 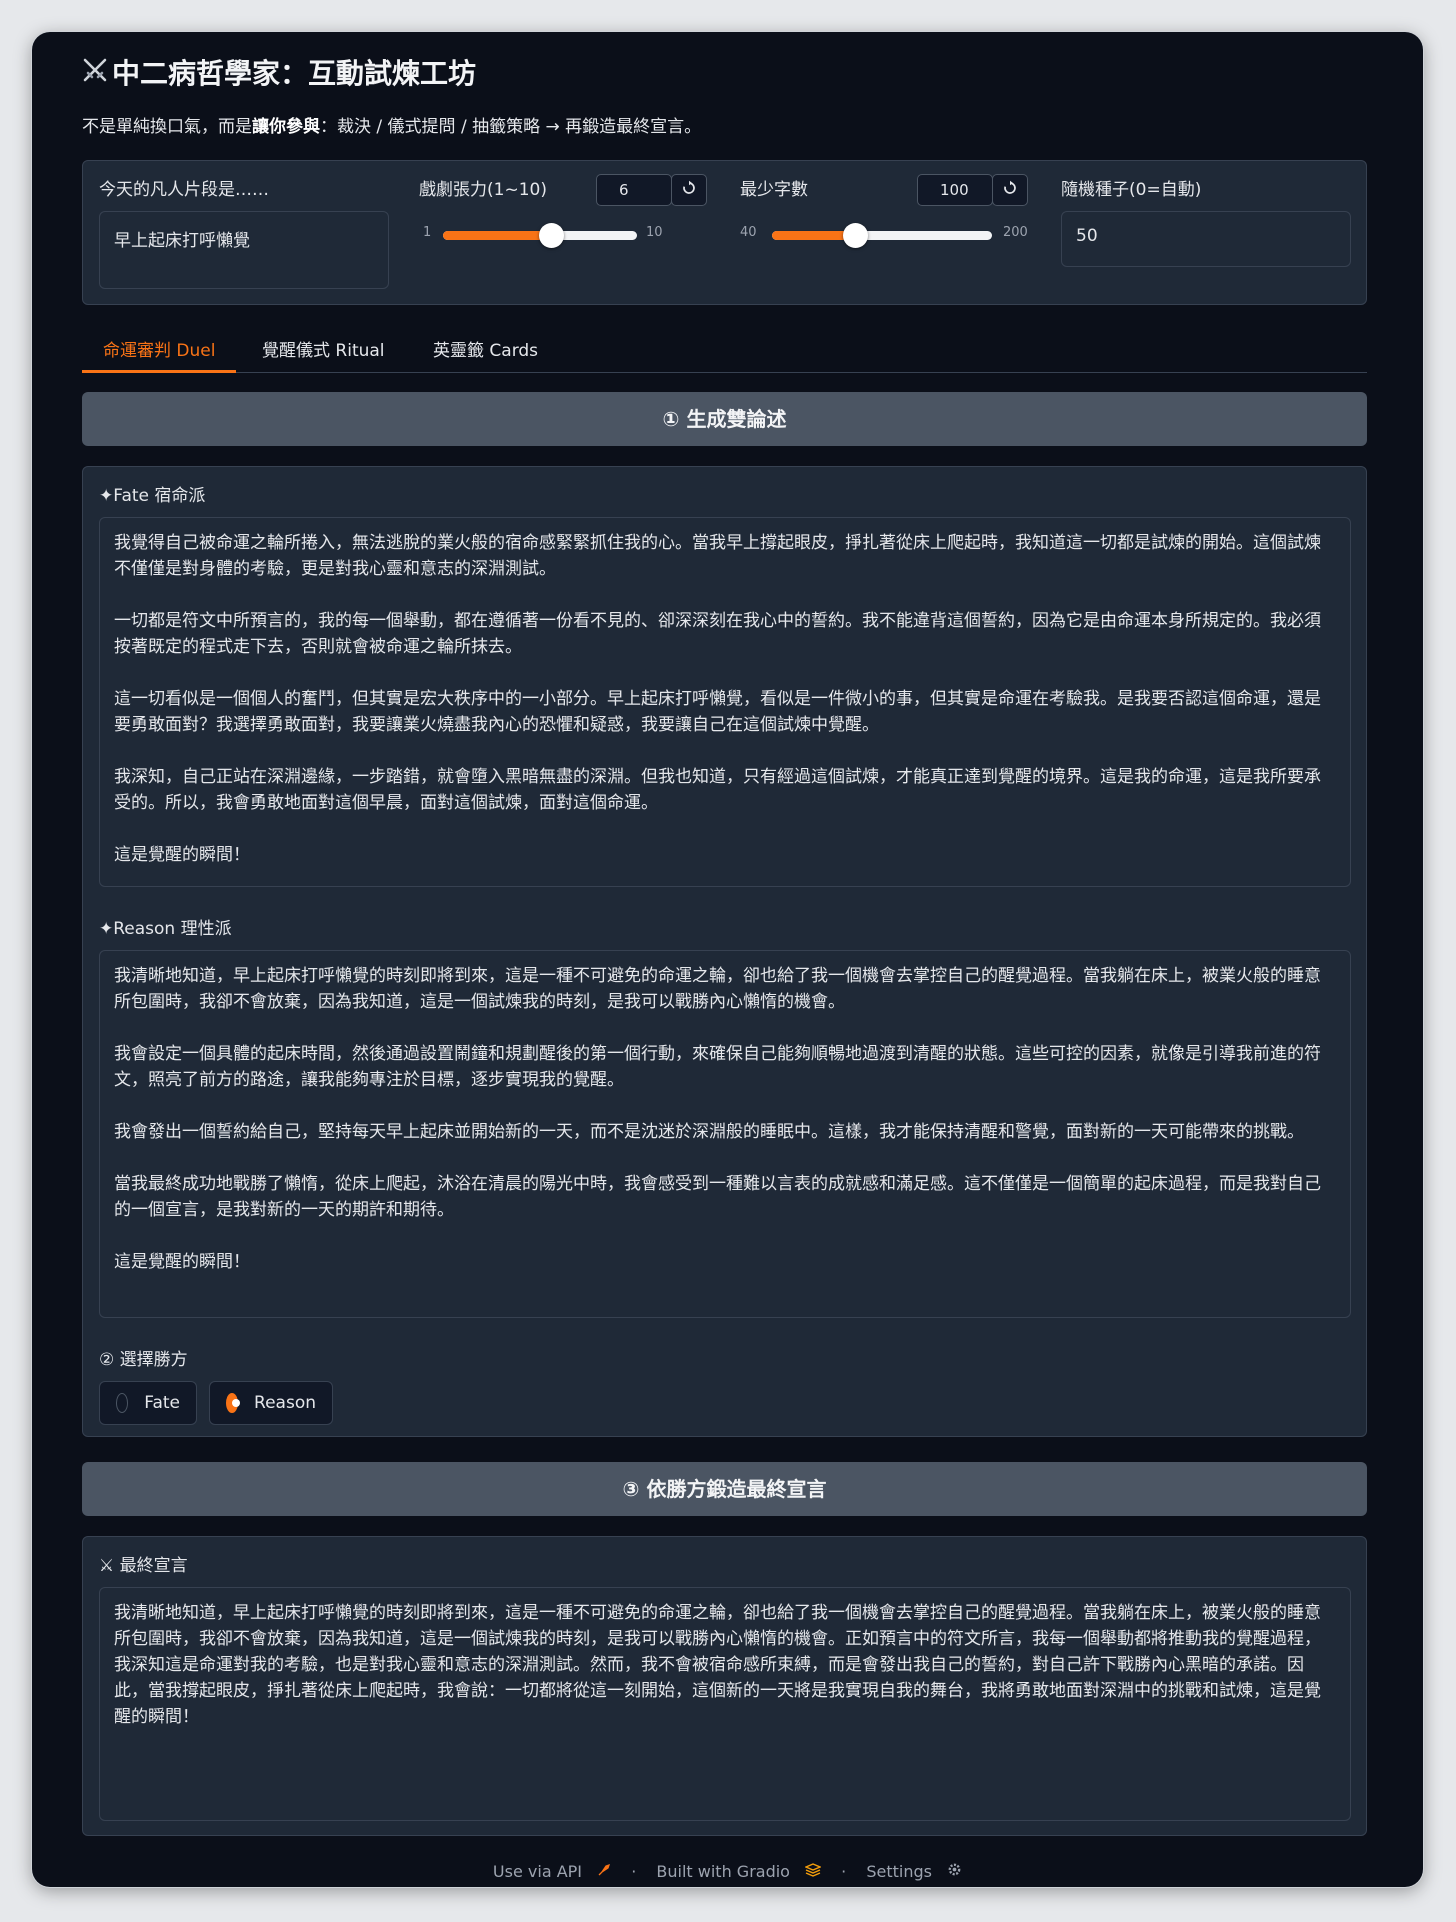 I want to click on drama-reset-button, so click(x=689, y=190).